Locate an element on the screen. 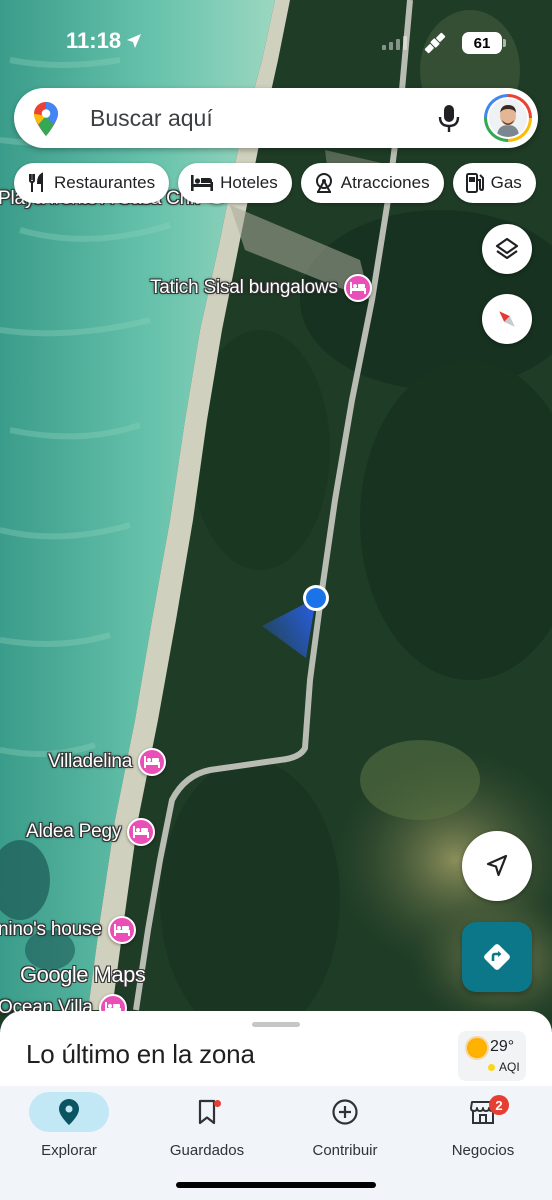 The width and height of the screenshot is (552, 1200). compass-button is located at coordinates (507, 319).